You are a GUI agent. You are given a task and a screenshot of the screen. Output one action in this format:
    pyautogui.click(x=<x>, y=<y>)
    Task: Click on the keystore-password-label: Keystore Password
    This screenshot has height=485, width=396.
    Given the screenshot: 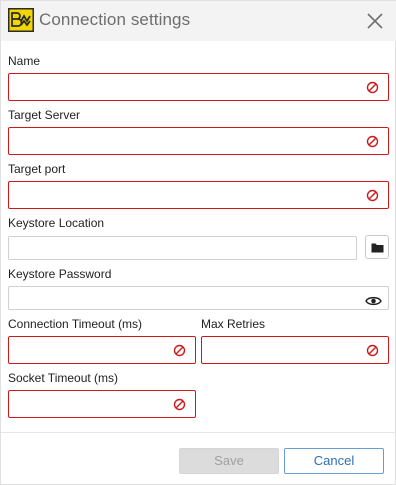 What is the action you would take?
    pyautogui.click(x=60, y=274)
    